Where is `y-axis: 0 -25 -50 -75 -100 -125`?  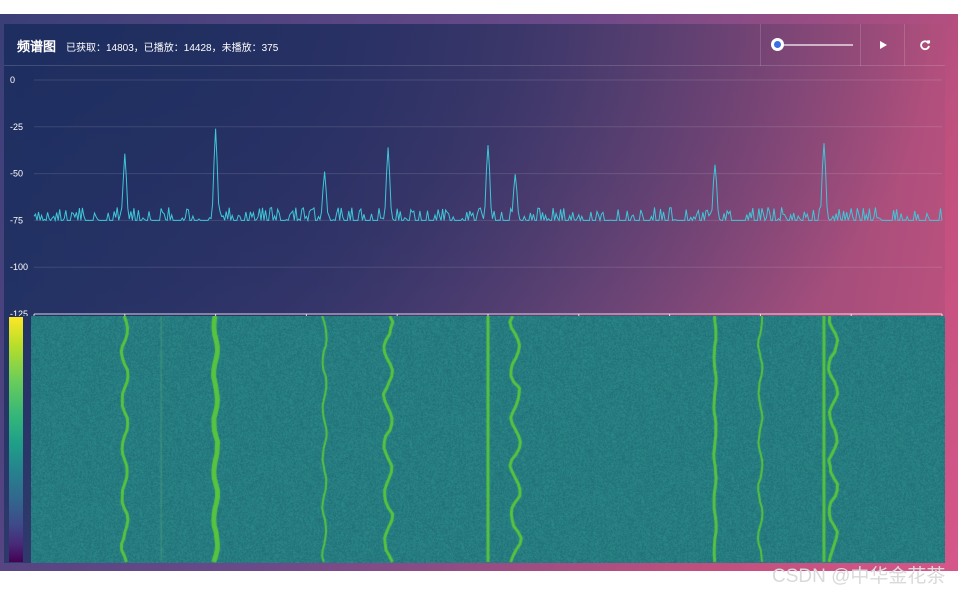
y-axis: 0 -25 -50 -75 -100 -125 is located at coordinates (19, 195).